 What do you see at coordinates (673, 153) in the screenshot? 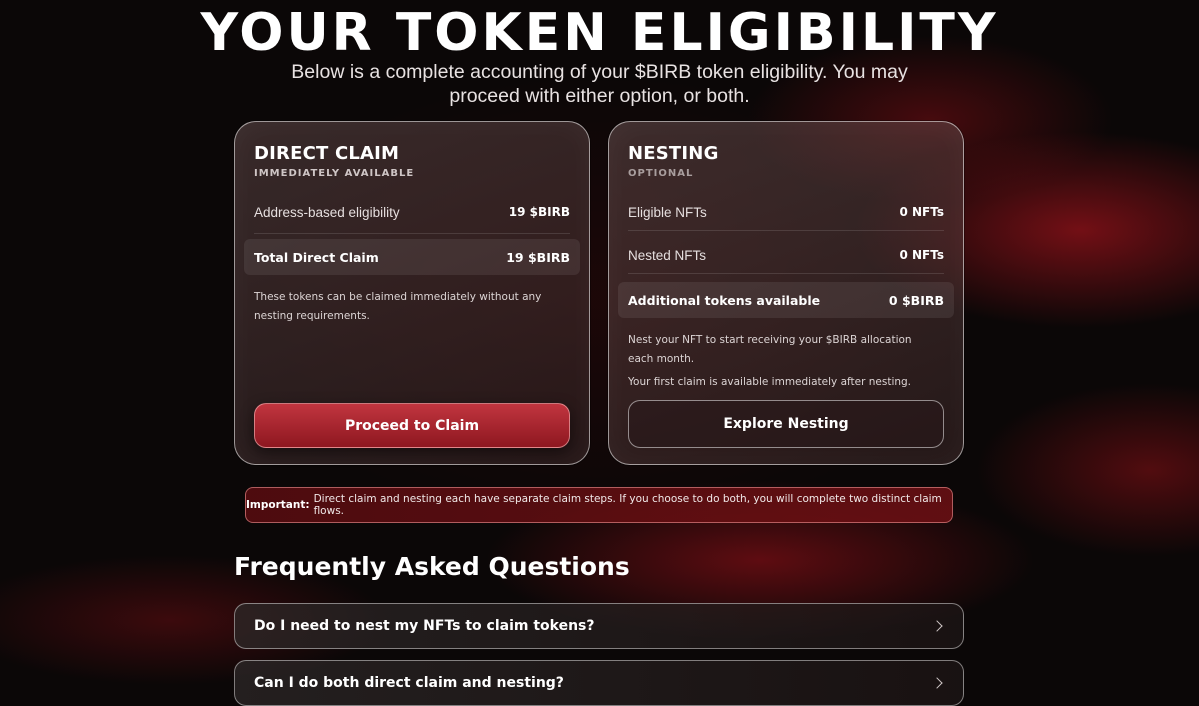
I see `card-title: NESTING` at bounding box center [673, 153].